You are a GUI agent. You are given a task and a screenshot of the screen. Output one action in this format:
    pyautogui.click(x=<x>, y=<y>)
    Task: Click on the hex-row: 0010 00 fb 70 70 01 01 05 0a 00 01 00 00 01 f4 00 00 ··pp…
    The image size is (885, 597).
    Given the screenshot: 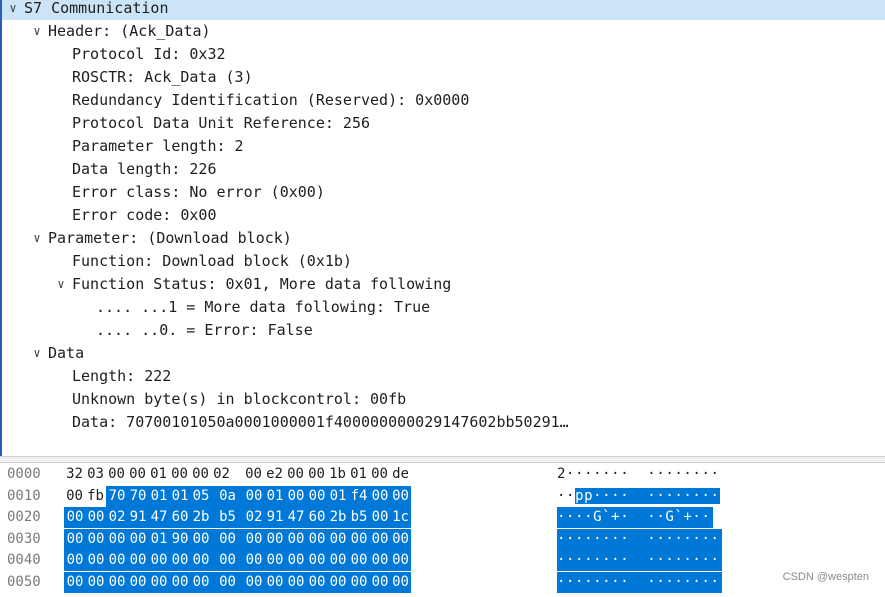 What is the action you would take?
    pyautogui.click(x=442, y=496)
    